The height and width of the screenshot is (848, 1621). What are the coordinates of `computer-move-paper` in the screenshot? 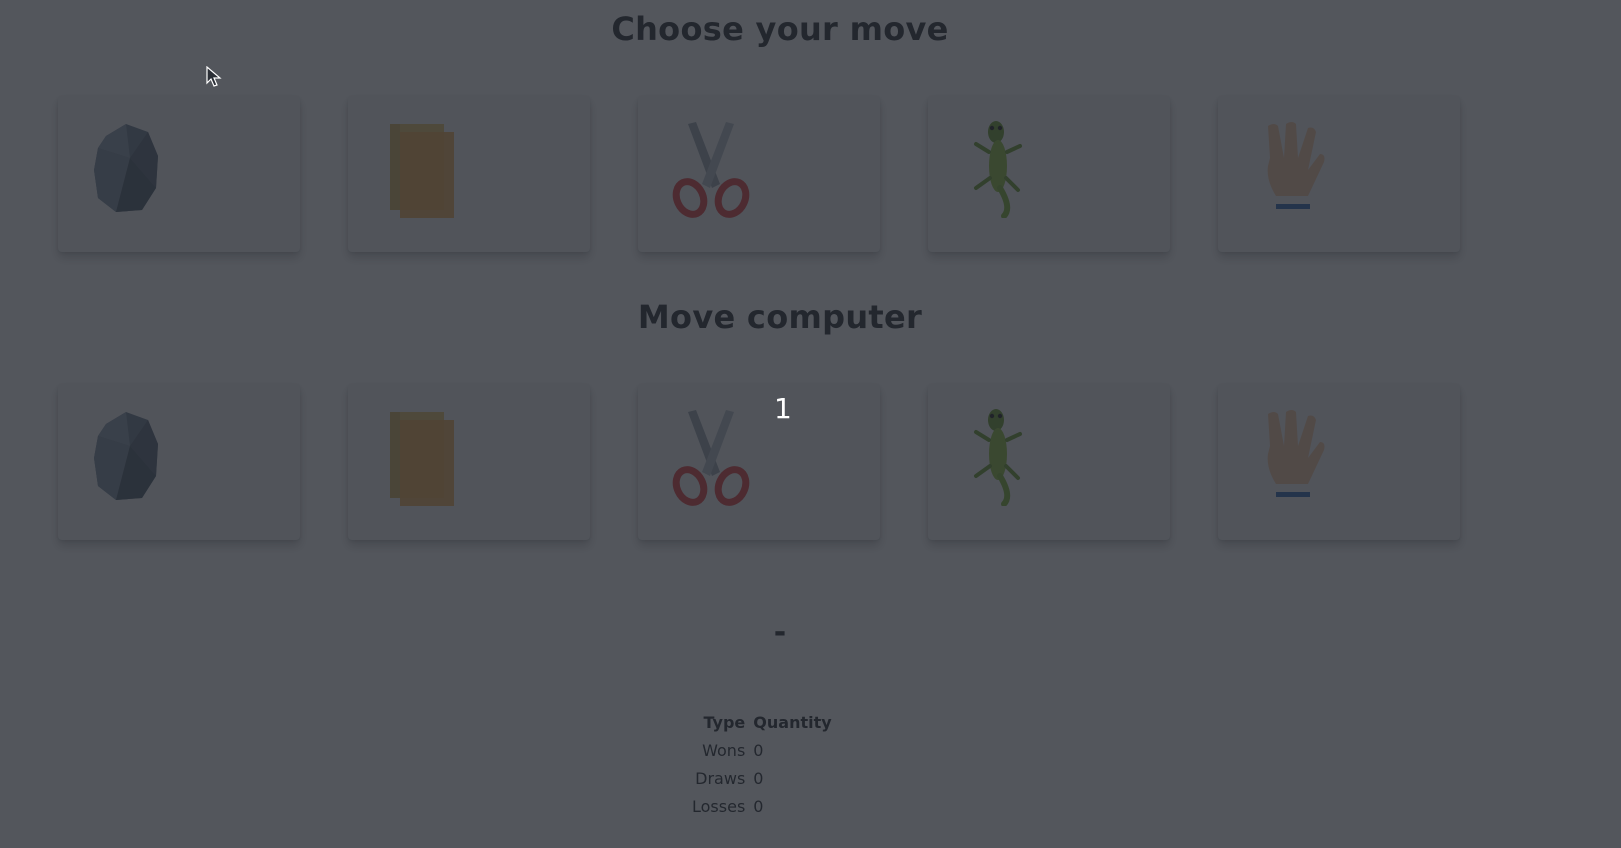 It's located at (469, 462).